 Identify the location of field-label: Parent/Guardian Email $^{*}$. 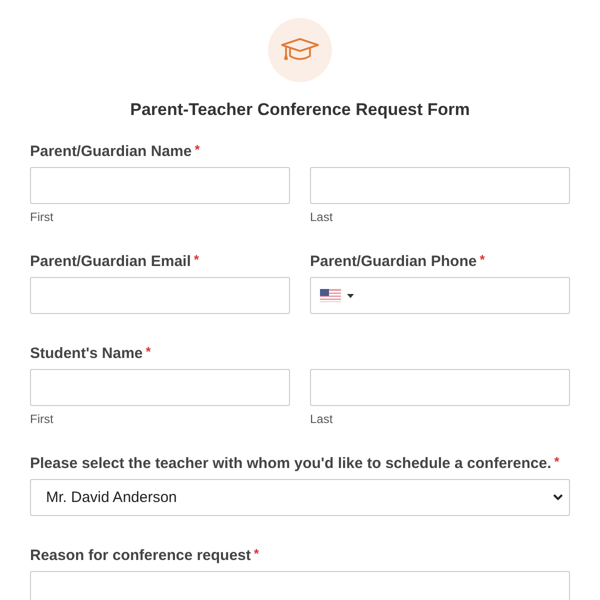
(115, 261).